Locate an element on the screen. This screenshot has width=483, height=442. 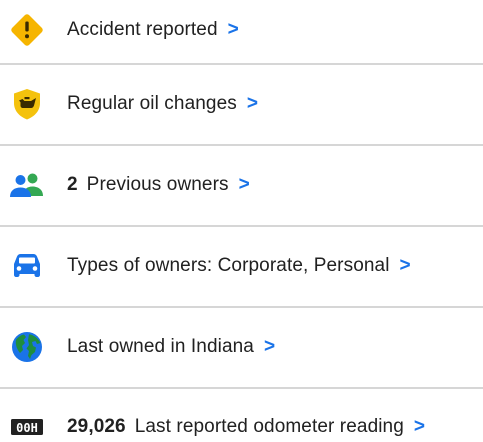
odometer-value: 29,026 is located at coordinates (96, 426).